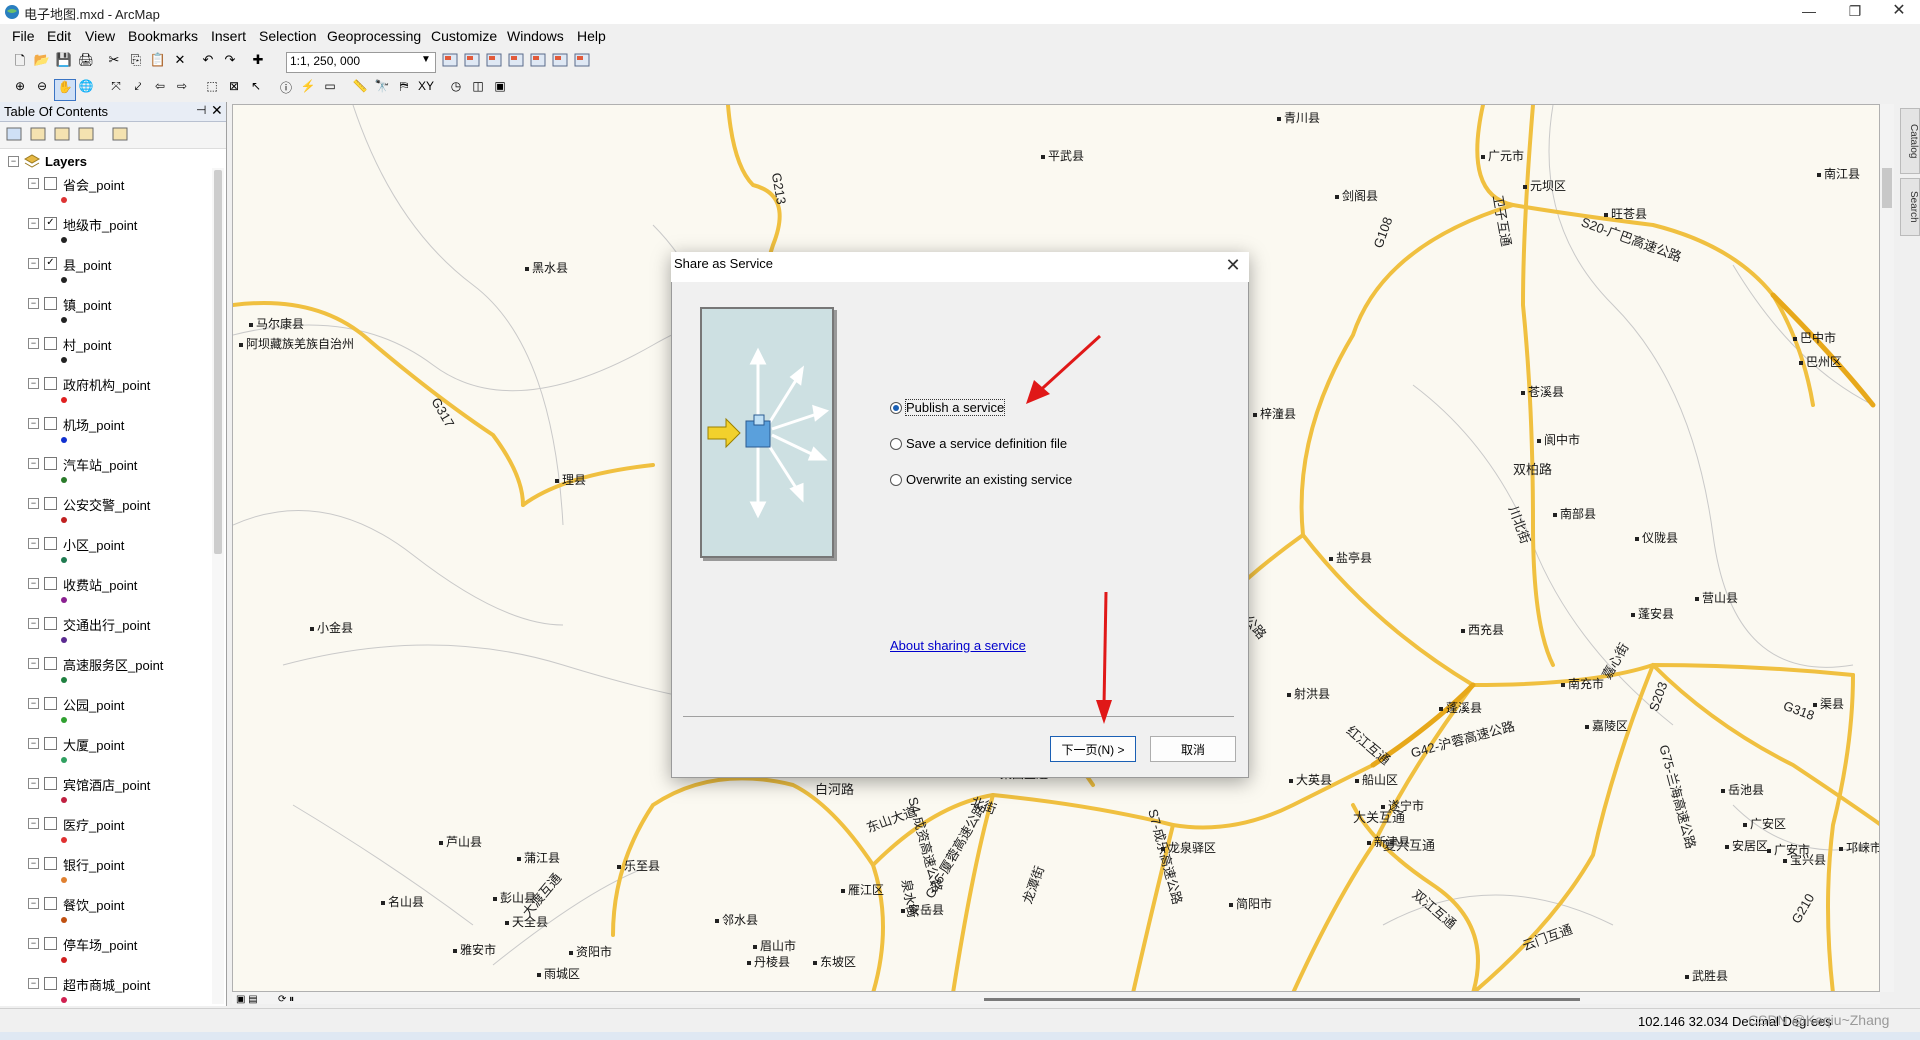 The width and height of the screenshot is (1920, 1040). What do you see at coordinates (86, 62) in the screenshot?
I see `print-icon: 🖨` at bounding box center [86, 62].